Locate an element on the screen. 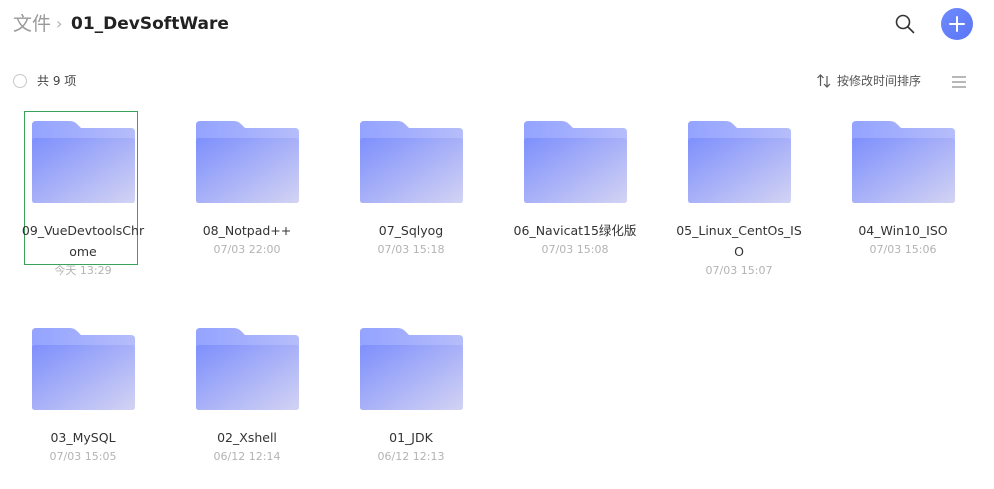 The height and width of the screenshot is (489, 994). breadcrumb-root: 文件 is located at coordinates (32, 24).